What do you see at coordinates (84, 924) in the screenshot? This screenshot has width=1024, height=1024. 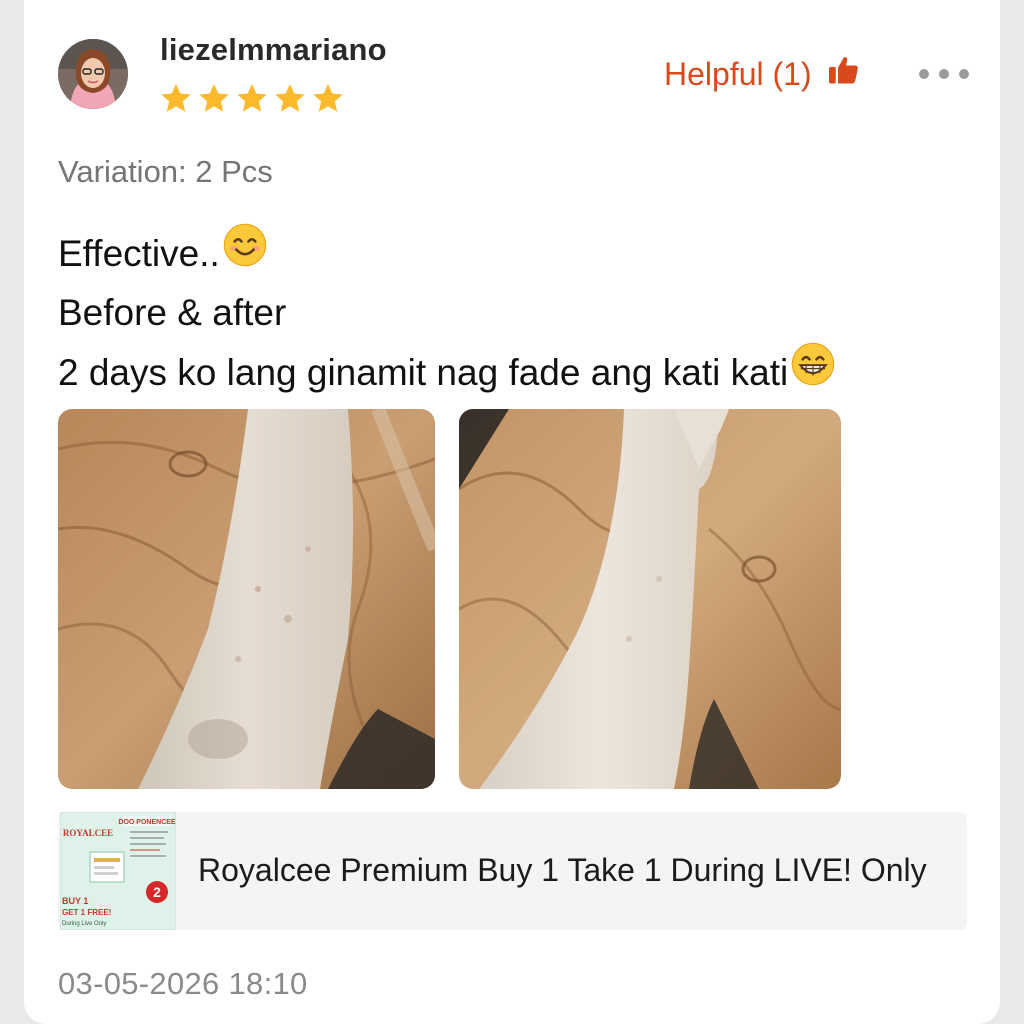 I see `thumb-promo-3: During Live Only` at bounding box center [84, 924].